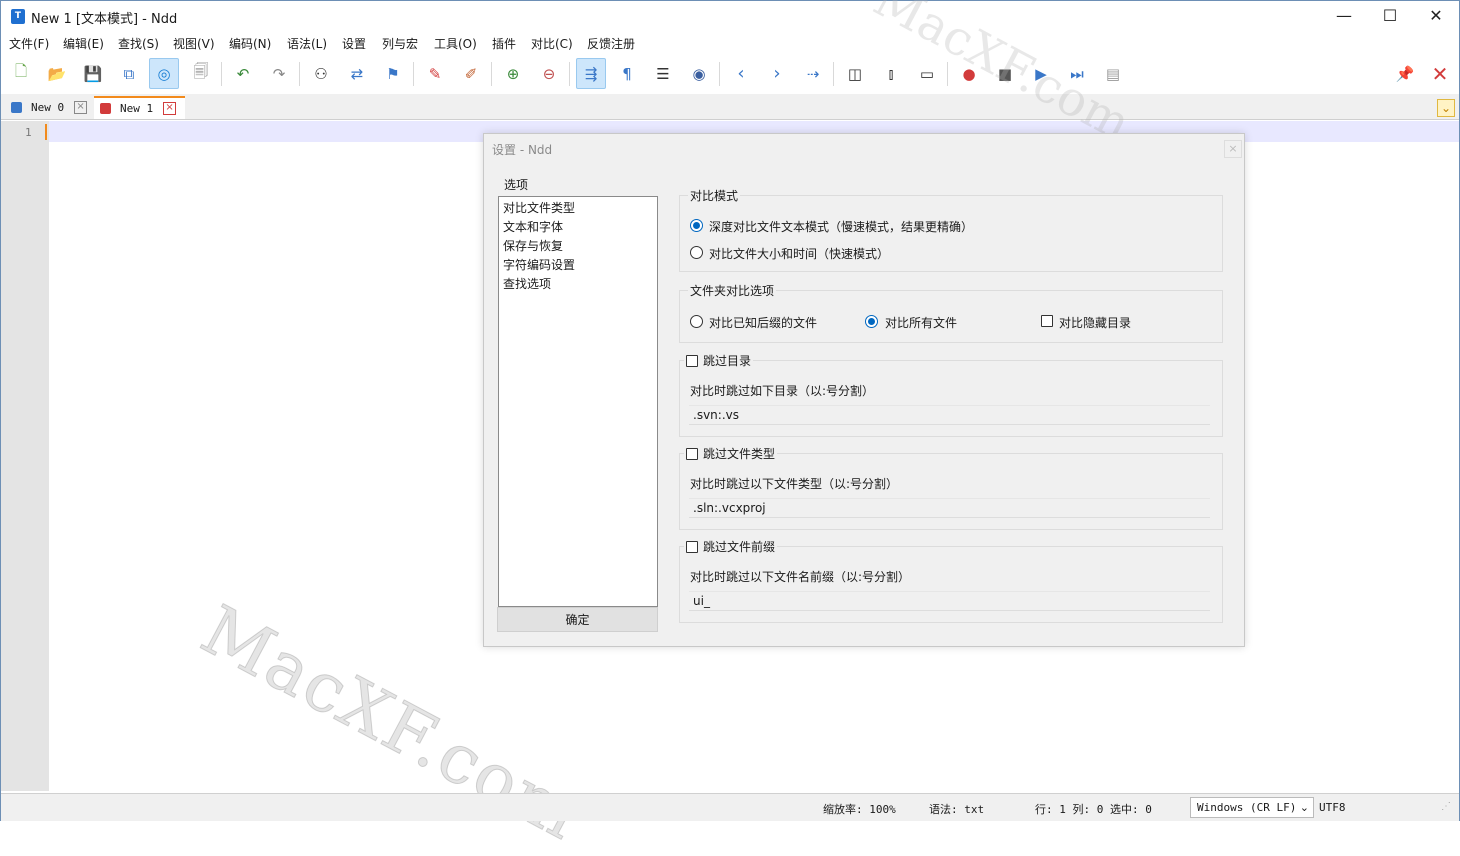 This screenshot has height=856, width=1460. Describe the element at coordinates (577, 619) in the screenshot. I see `ok-button: 确定` at that location.